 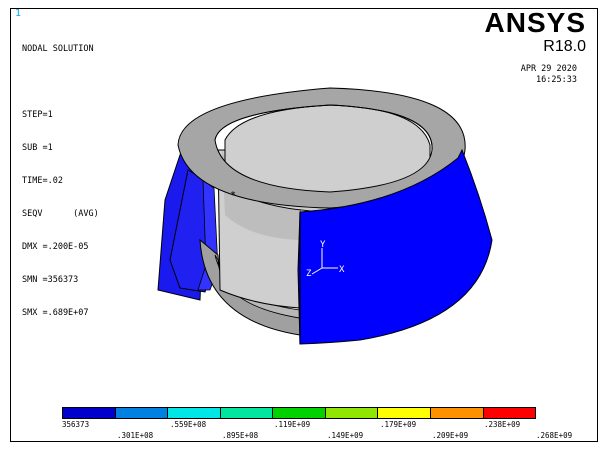 I want to click on legend-label: .895E+08, so click(x=240, y=435).